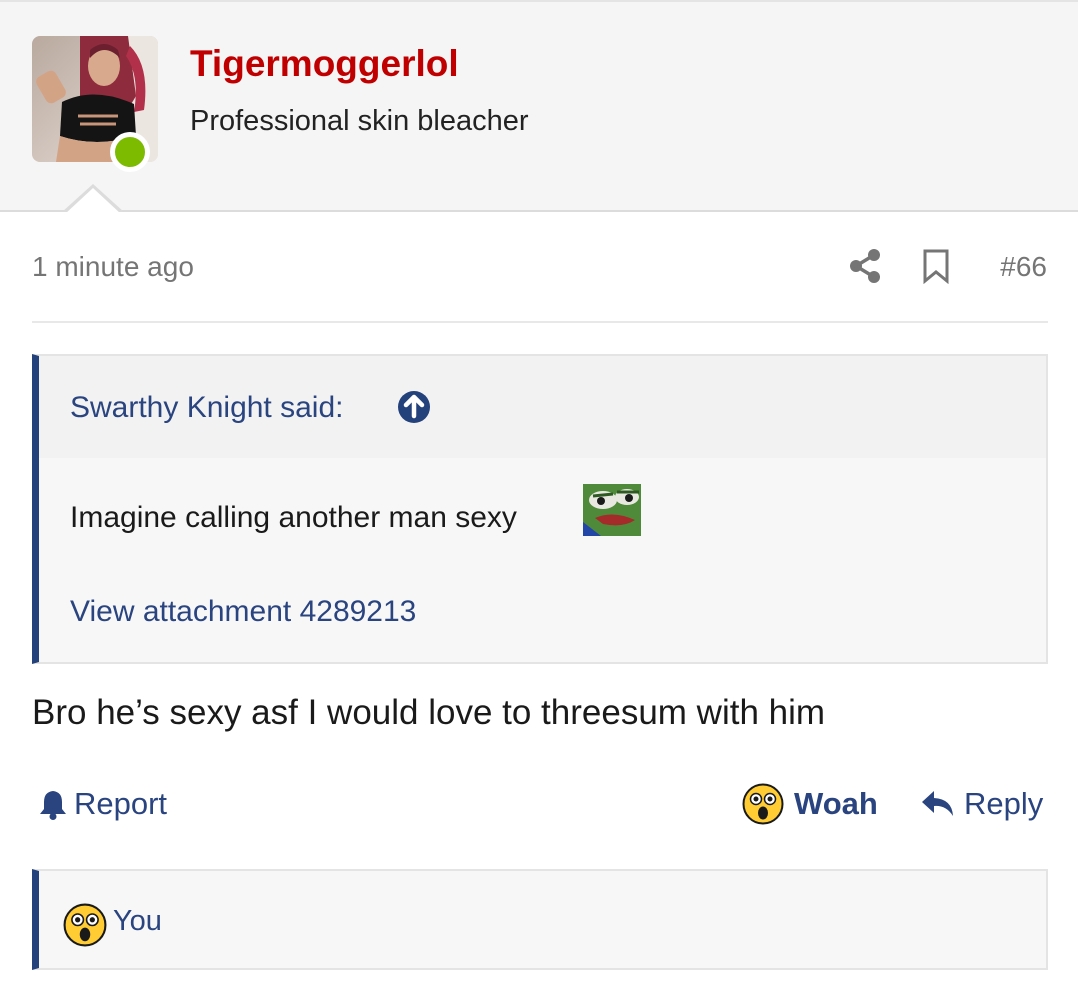 This screenshot has width=1078, height=989. I want to click on reply-button: Reply, so click(981, 804).